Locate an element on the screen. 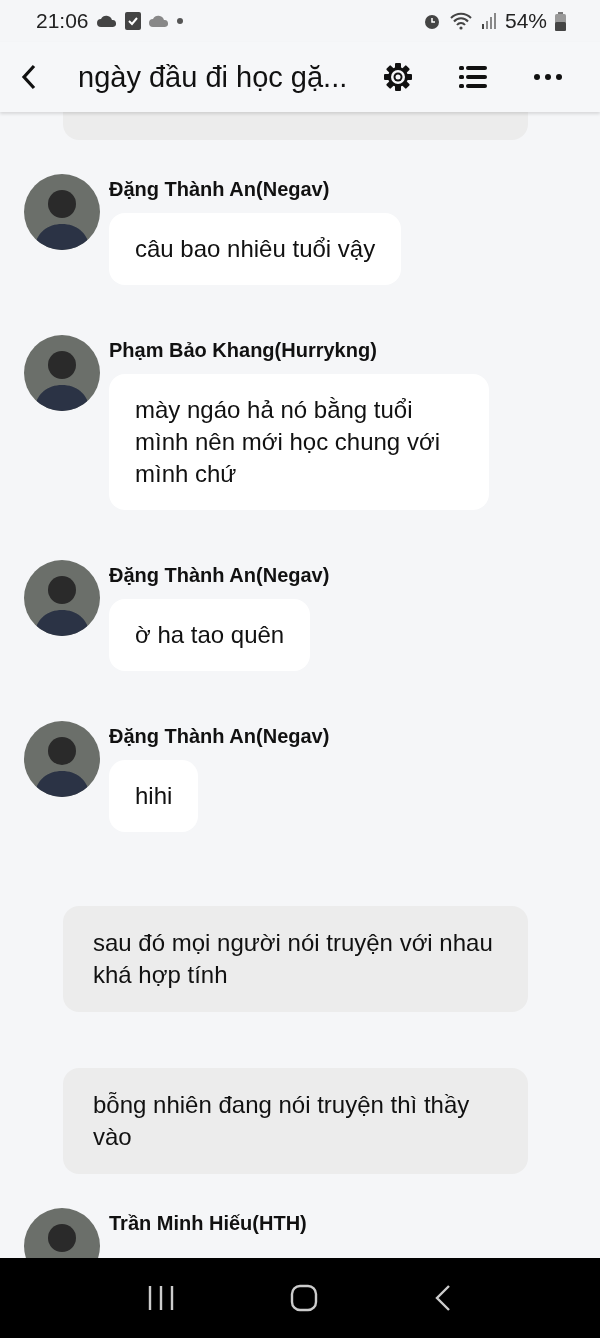 The width and height of the screenshot is (600, 1338). alarm-icon is located at coordinates (431, 21).